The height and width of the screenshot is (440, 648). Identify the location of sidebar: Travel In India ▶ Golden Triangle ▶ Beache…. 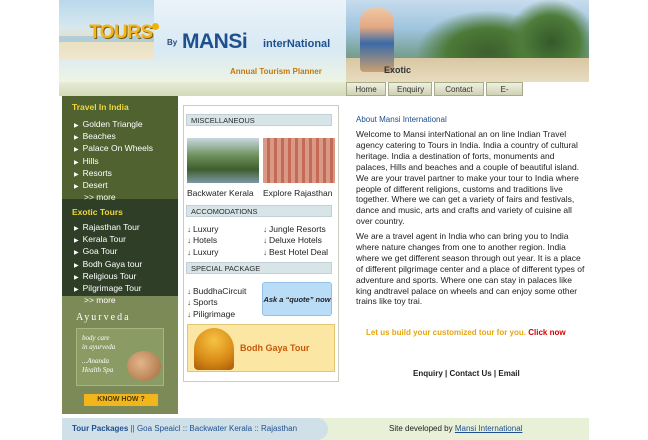
(120, 255).